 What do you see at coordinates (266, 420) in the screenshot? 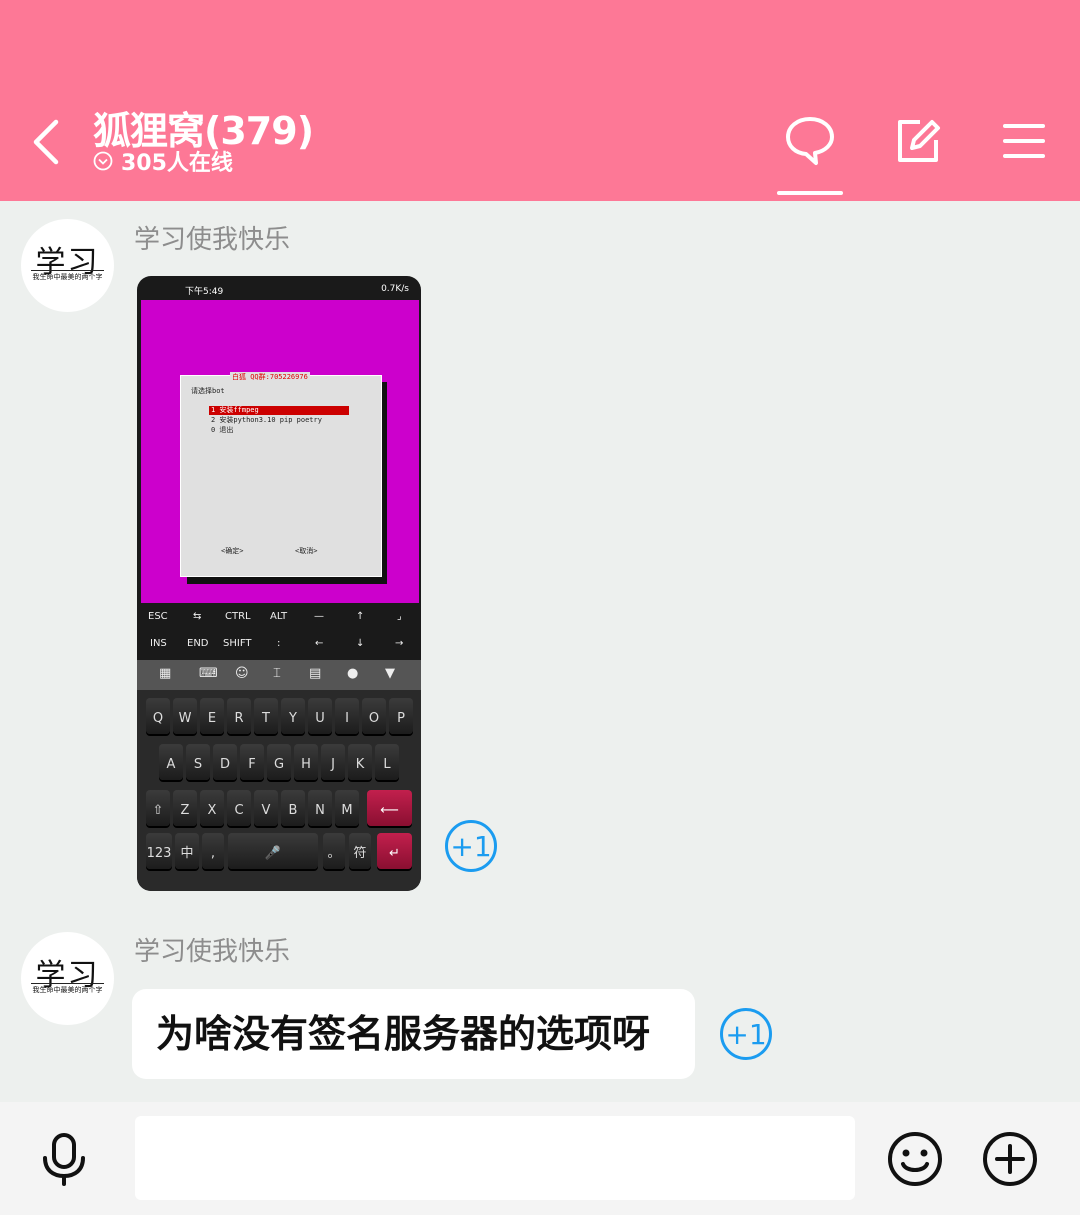
I see `dialog-option: 2 安装python3.10 pip poetry` at bounding box center [266, 420].